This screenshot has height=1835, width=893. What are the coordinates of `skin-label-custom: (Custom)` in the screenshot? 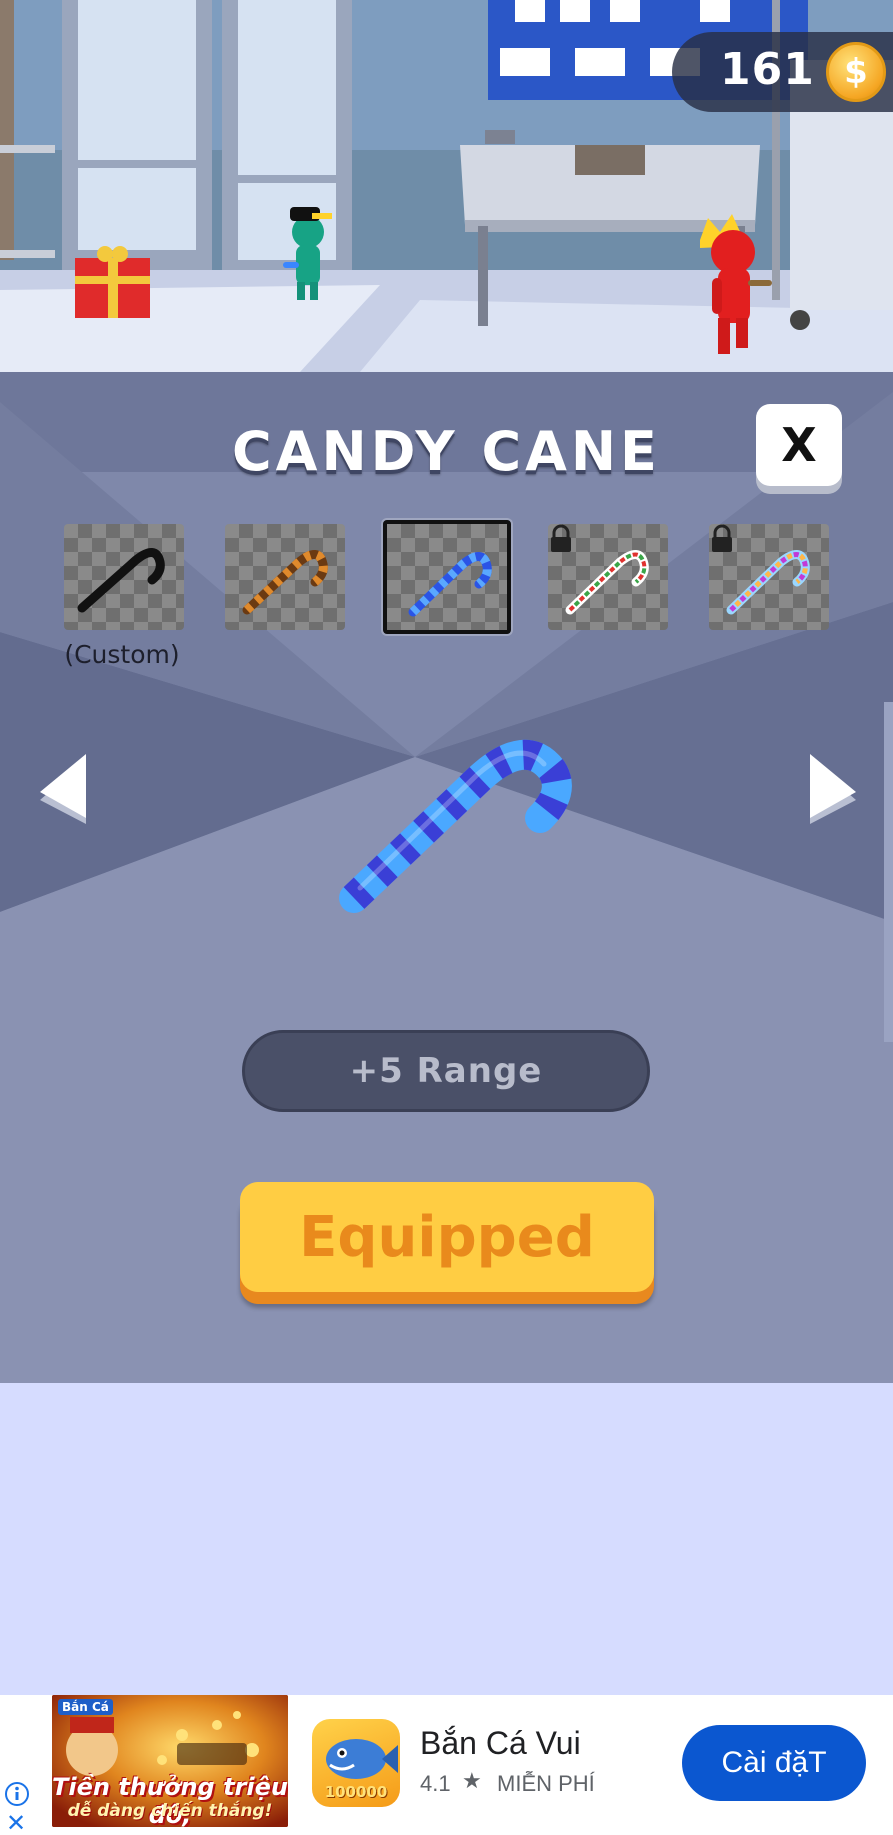 It's located at (122, 654).